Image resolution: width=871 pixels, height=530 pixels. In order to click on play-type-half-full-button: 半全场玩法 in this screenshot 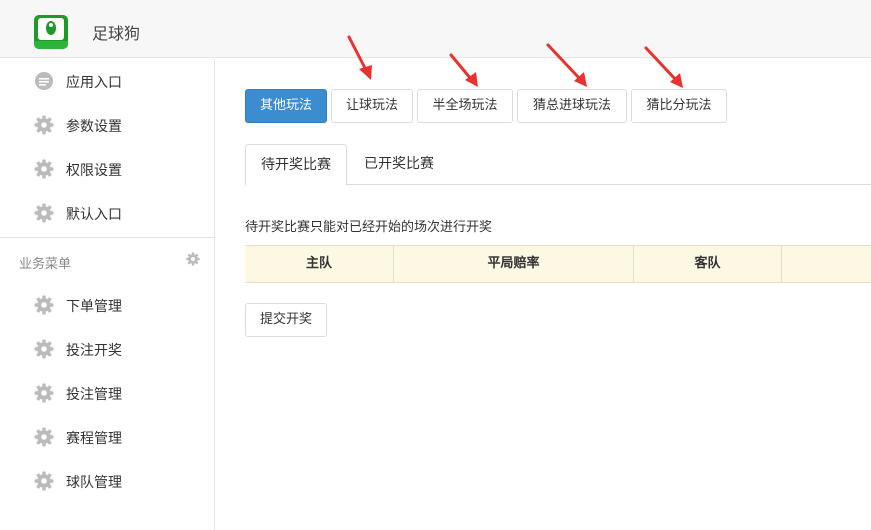, I will do `click(465, 106)`.